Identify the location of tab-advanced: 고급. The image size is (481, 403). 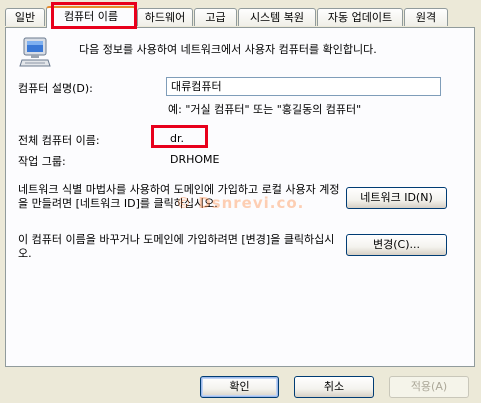
(215, 17).